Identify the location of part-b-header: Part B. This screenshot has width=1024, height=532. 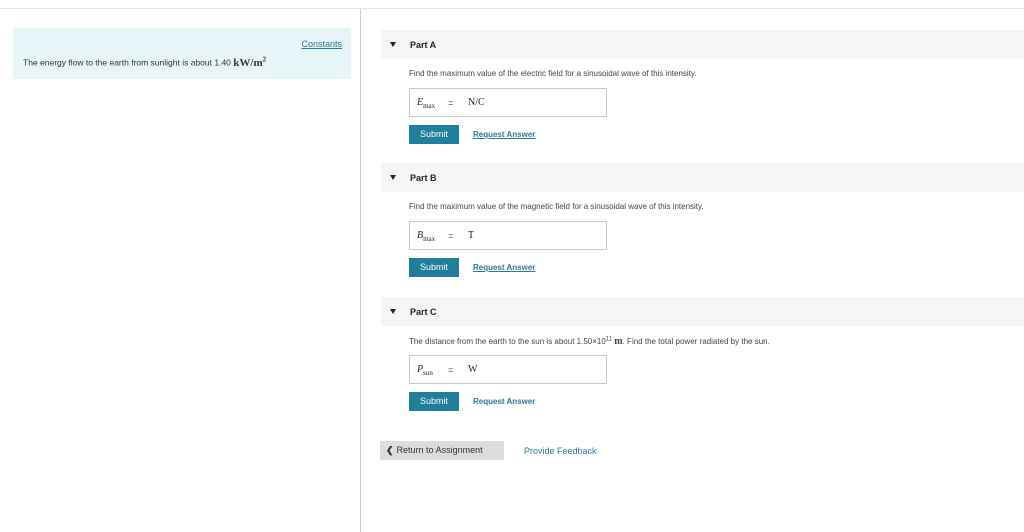
(702, 177).